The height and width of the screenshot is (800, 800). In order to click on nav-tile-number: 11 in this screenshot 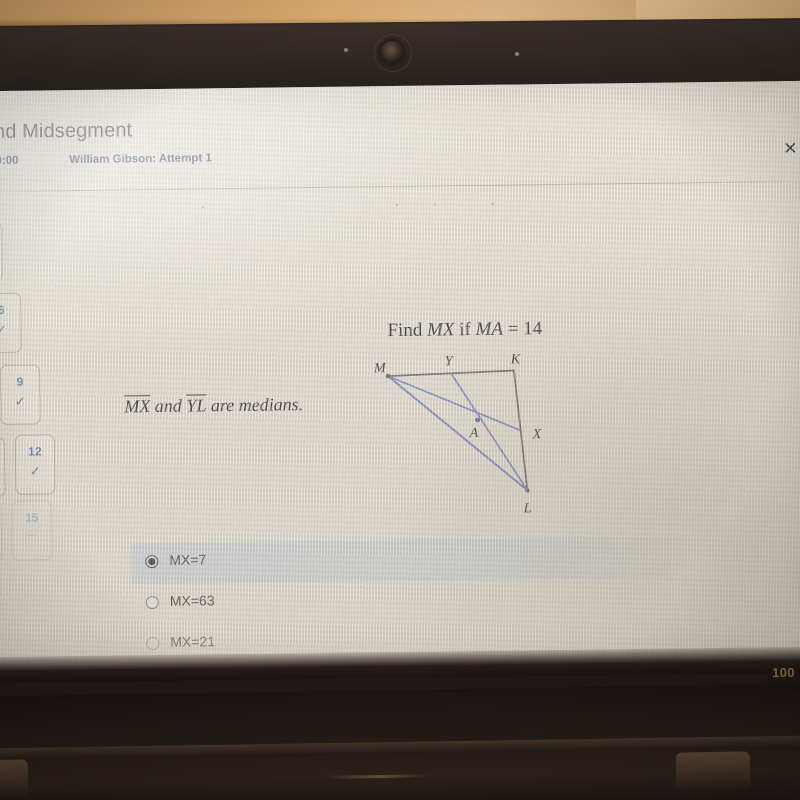, I will do `click(2, 454)`.